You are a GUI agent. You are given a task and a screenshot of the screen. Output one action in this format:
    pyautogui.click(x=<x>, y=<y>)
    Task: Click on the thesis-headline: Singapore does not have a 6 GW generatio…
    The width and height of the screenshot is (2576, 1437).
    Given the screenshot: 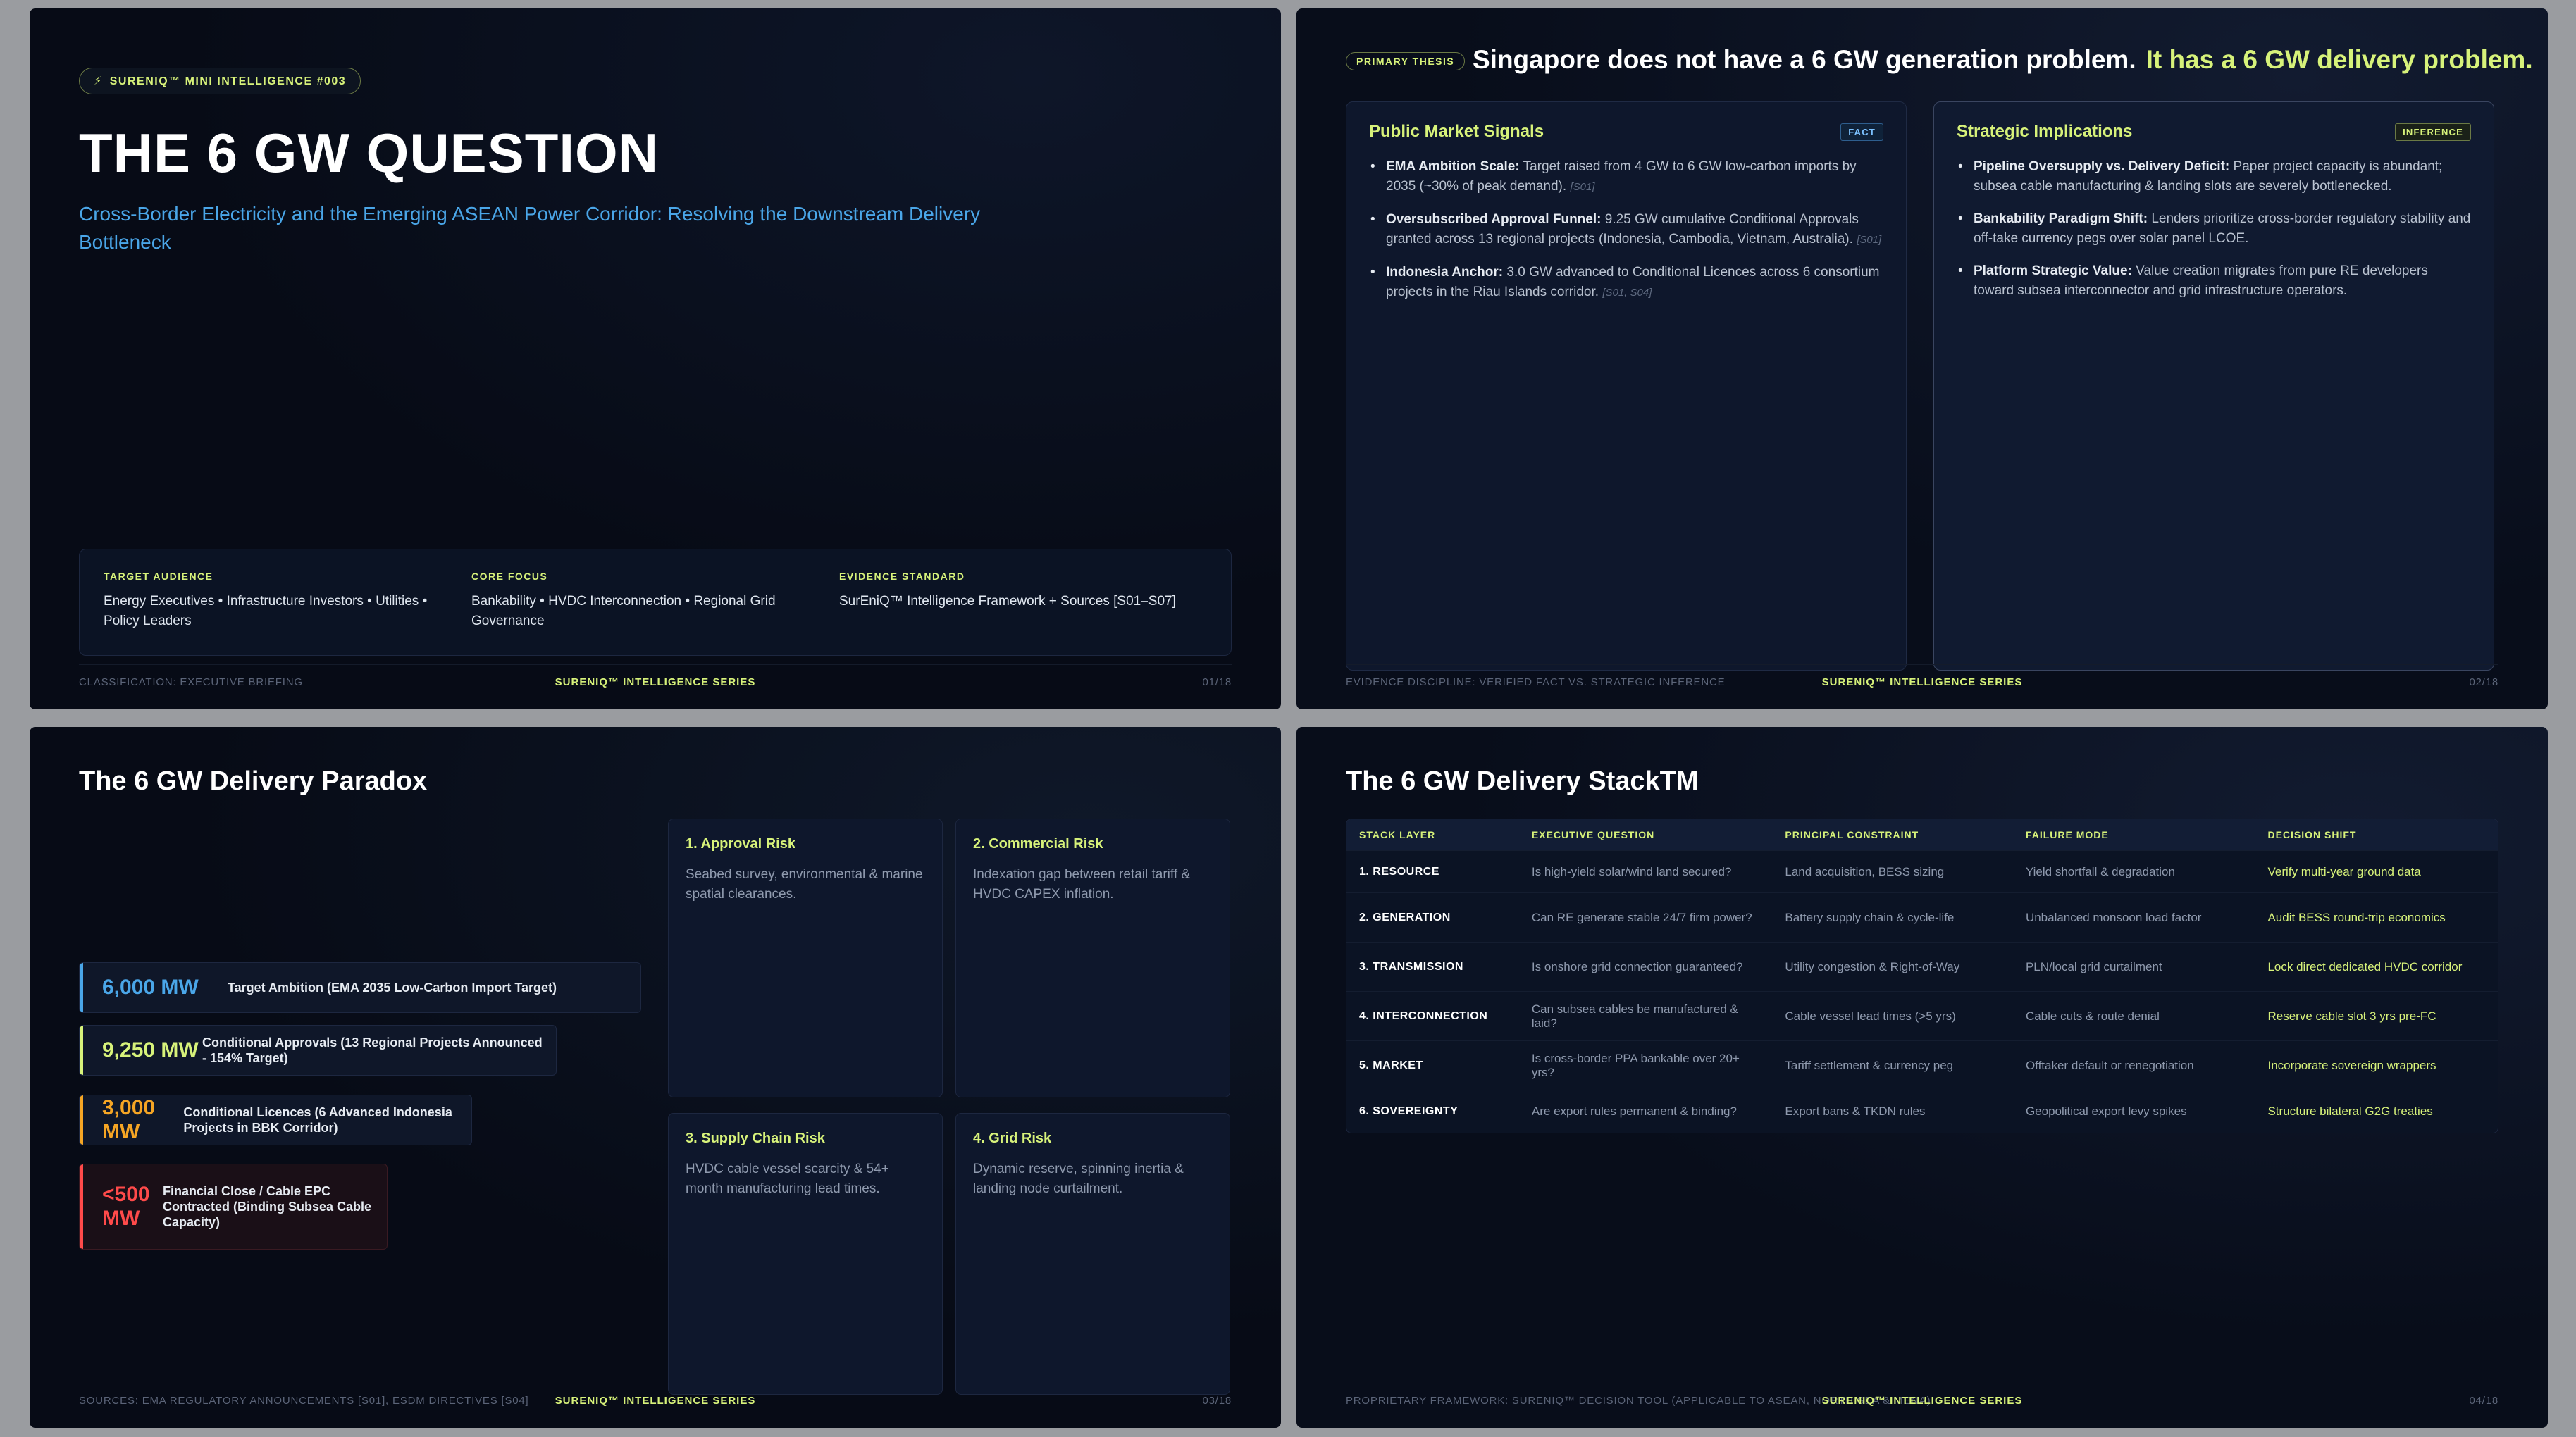 What is the action you would take?
    pyautogui.click(x=2003, y=59)
    